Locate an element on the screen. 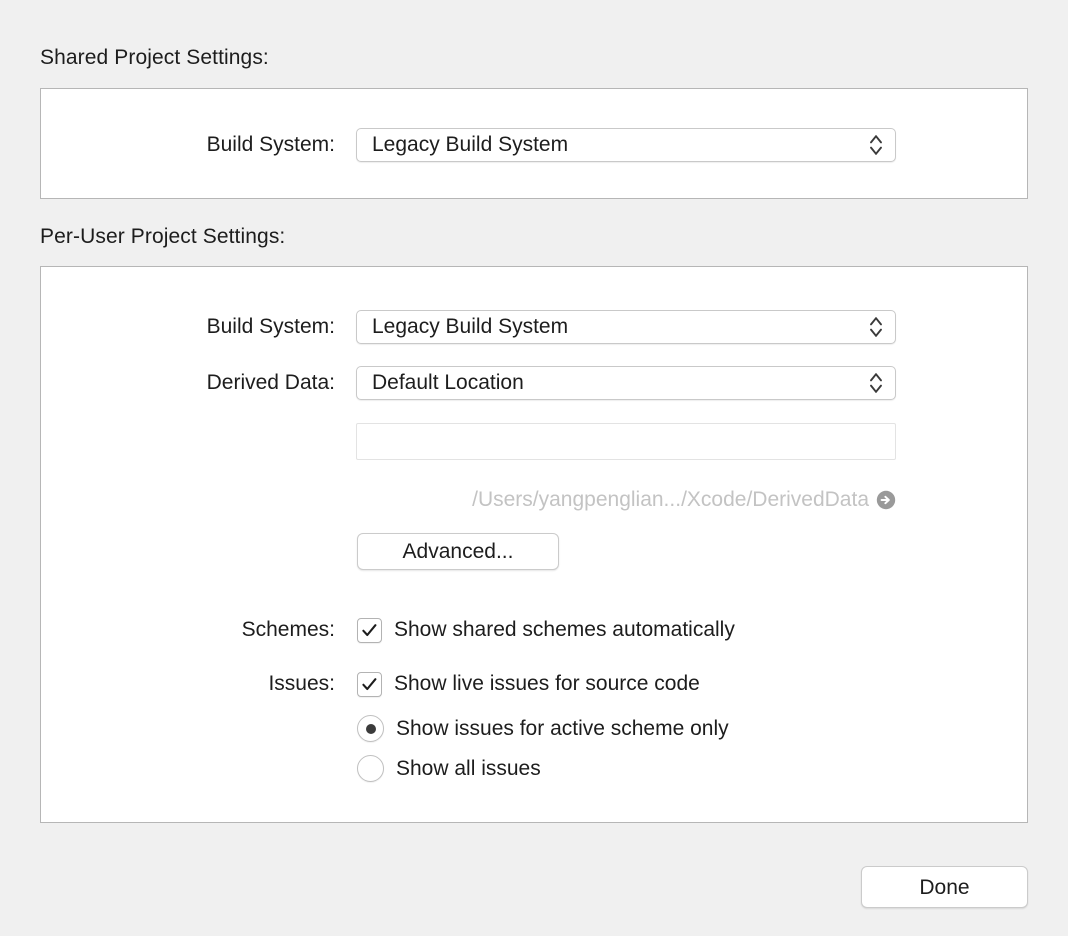 The width and height of the screenshot is (1068, 936). arrow-right-circle-icon is located at coordinates (886, 500).